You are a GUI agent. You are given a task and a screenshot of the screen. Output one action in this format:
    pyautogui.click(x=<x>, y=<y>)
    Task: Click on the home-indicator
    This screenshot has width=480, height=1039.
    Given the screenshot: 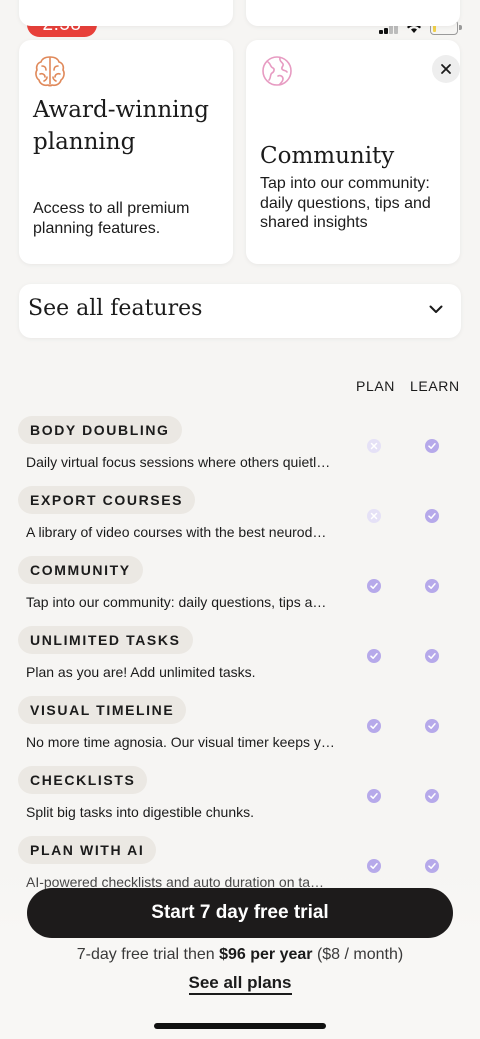 What is the action you would take?
    pyautogui.click(x=240, y=1026)
    